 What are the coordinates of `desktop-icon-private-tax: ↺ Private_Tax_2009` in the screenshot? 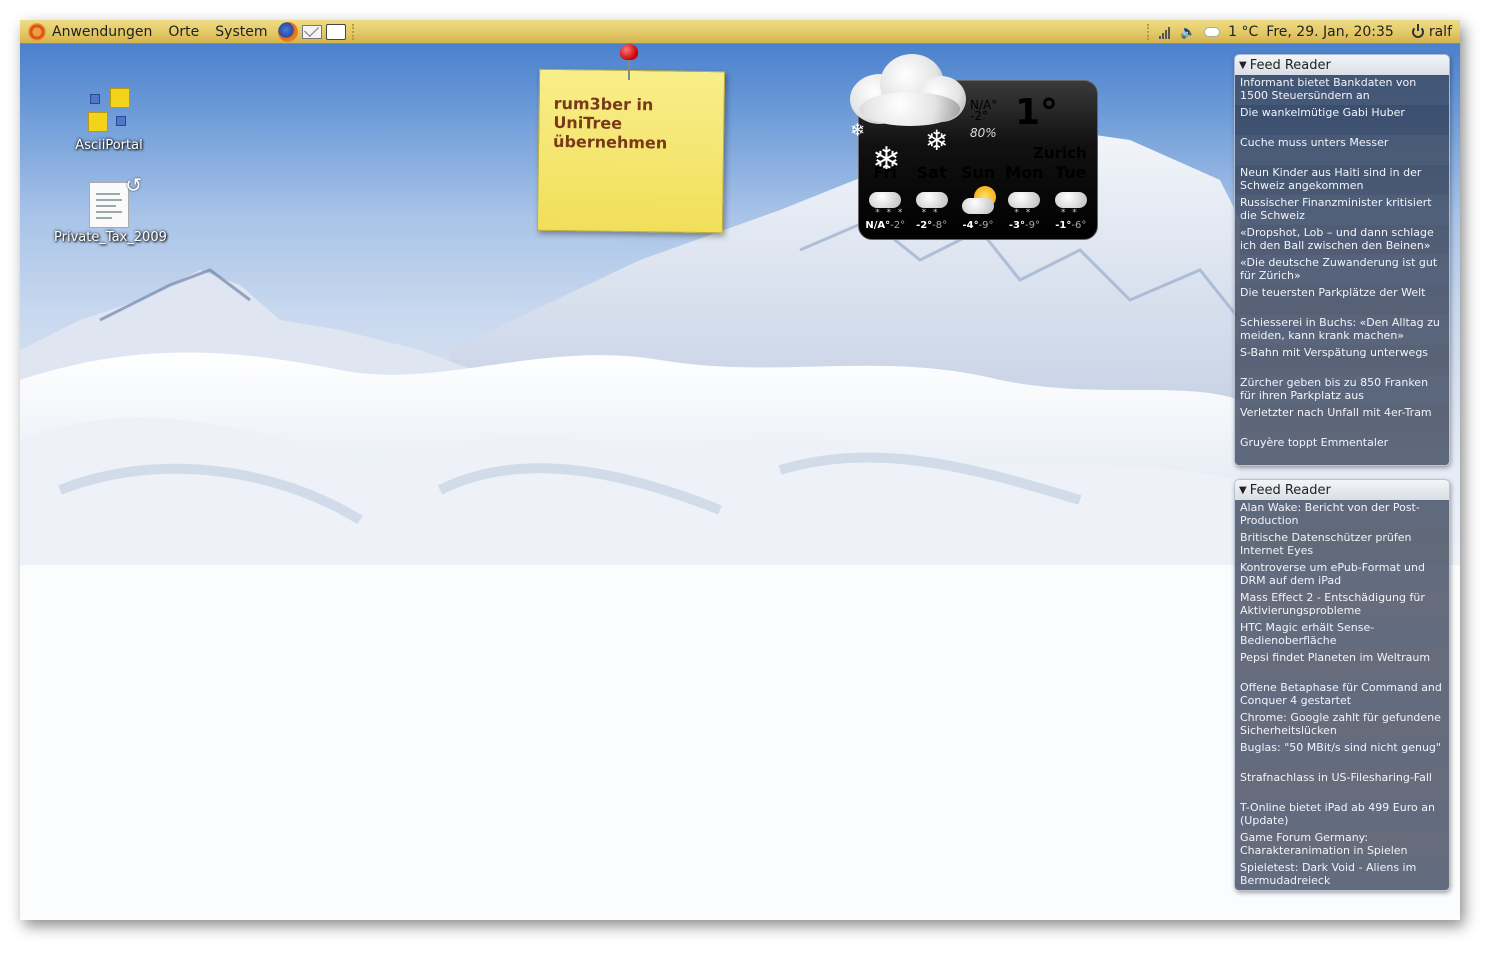 It's located at (110, 209).